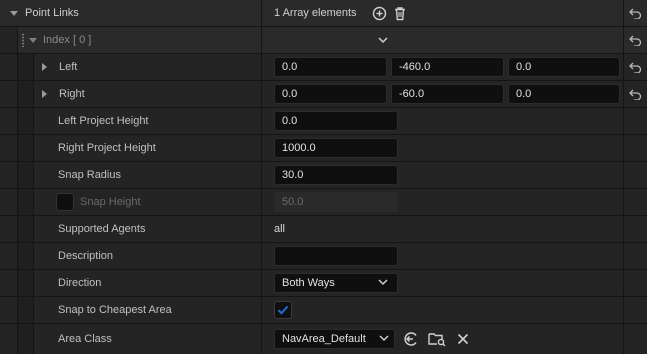  I want to click on snap-height-override-checkbox, so click(65, 202).